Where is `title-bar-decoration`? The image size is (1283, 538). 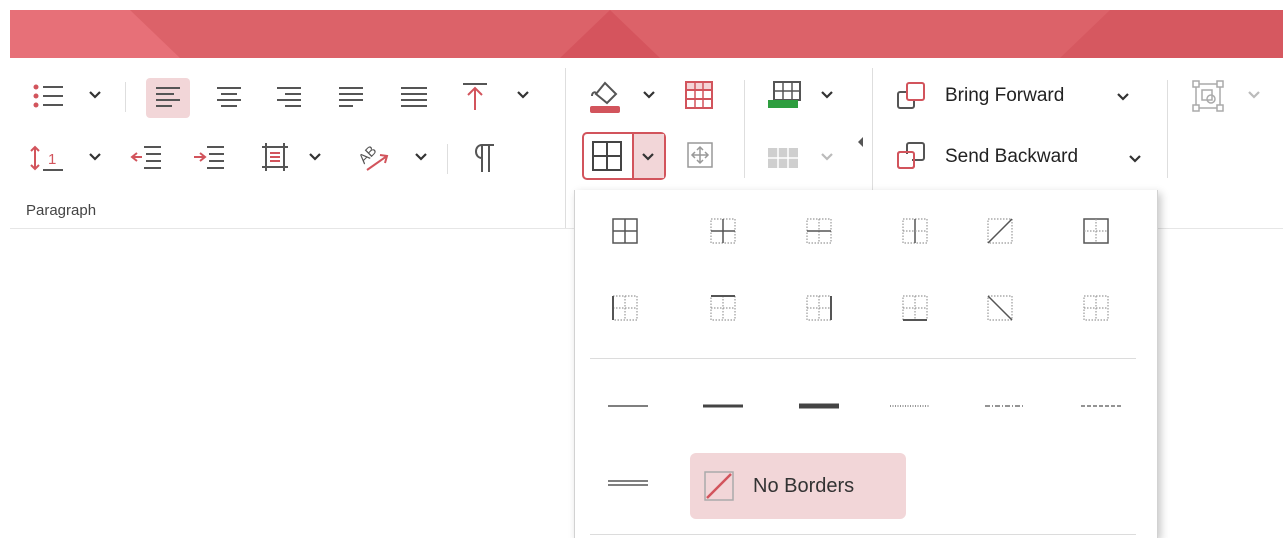
title-bar-decoration is located at coordinates (646, 34).